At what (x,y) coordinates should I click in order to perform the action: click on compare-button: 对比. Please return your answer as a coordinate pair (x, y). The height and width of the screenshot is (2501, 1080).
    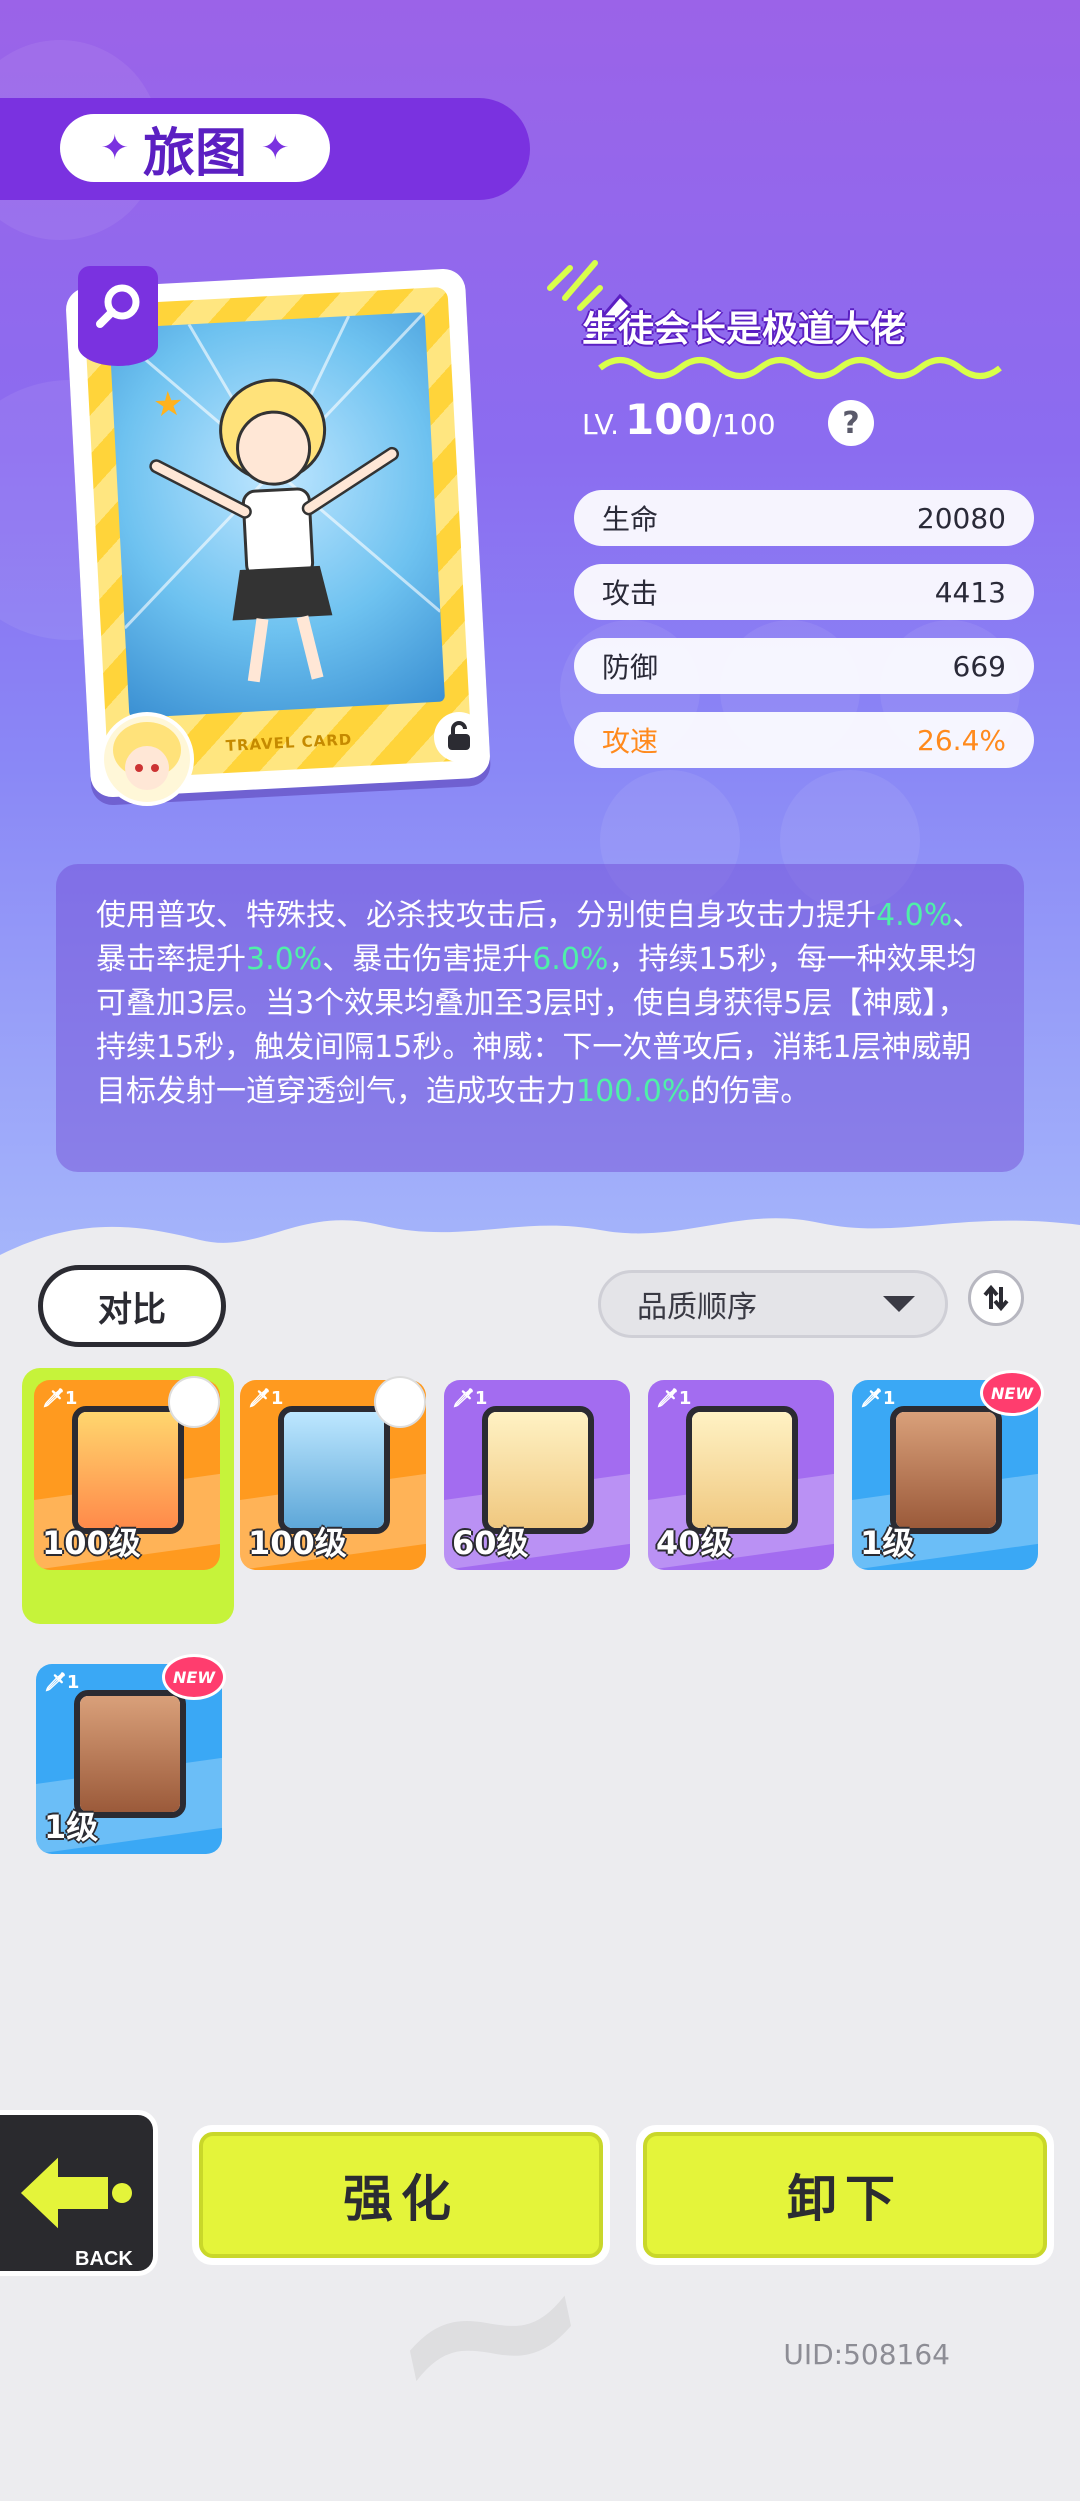
    Looking at the image, I should click on (132, 1306).